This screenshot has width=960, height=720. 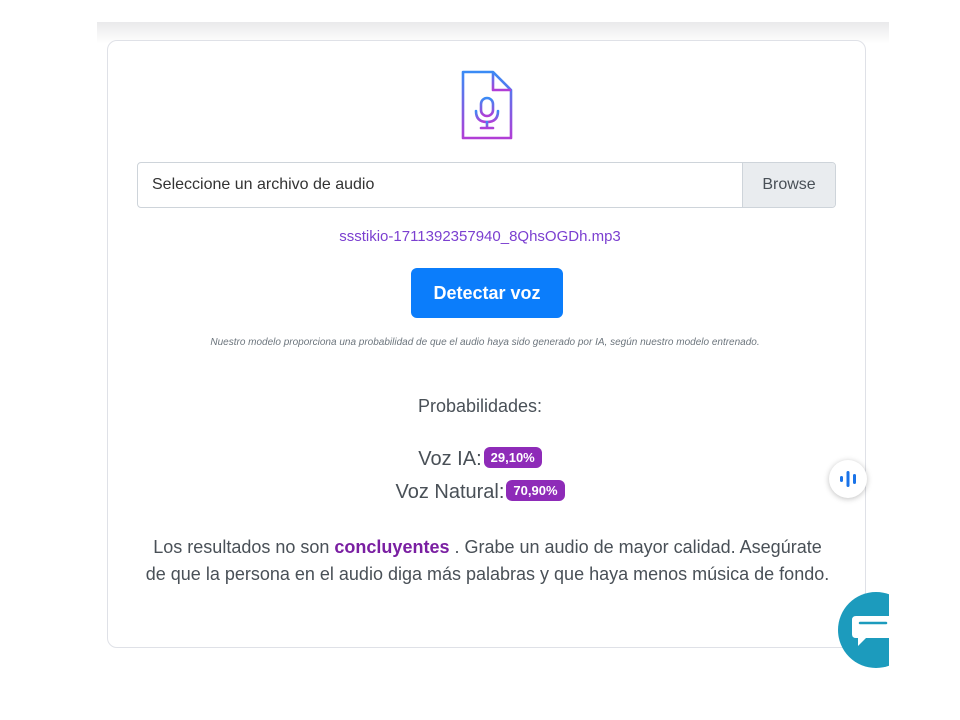 I want to click on detect-voice-button: Detectar voz, so click(x=487, y=293).